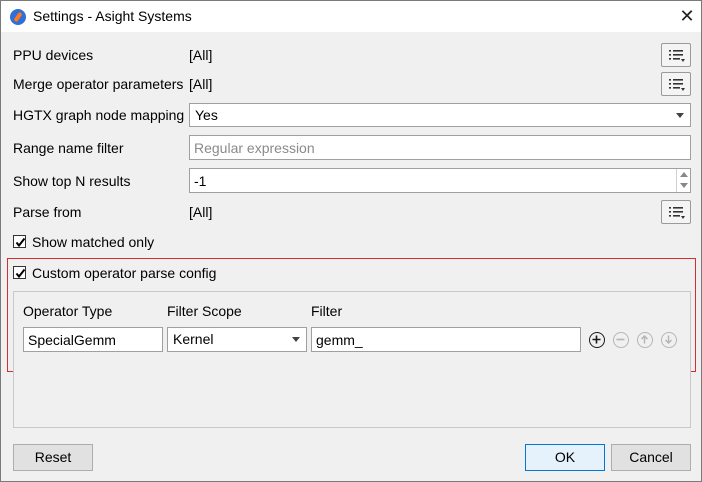 This screenshot has height=482, width=702. I want to click on filter-scope-header: Filter Scope, so click(204, 311).